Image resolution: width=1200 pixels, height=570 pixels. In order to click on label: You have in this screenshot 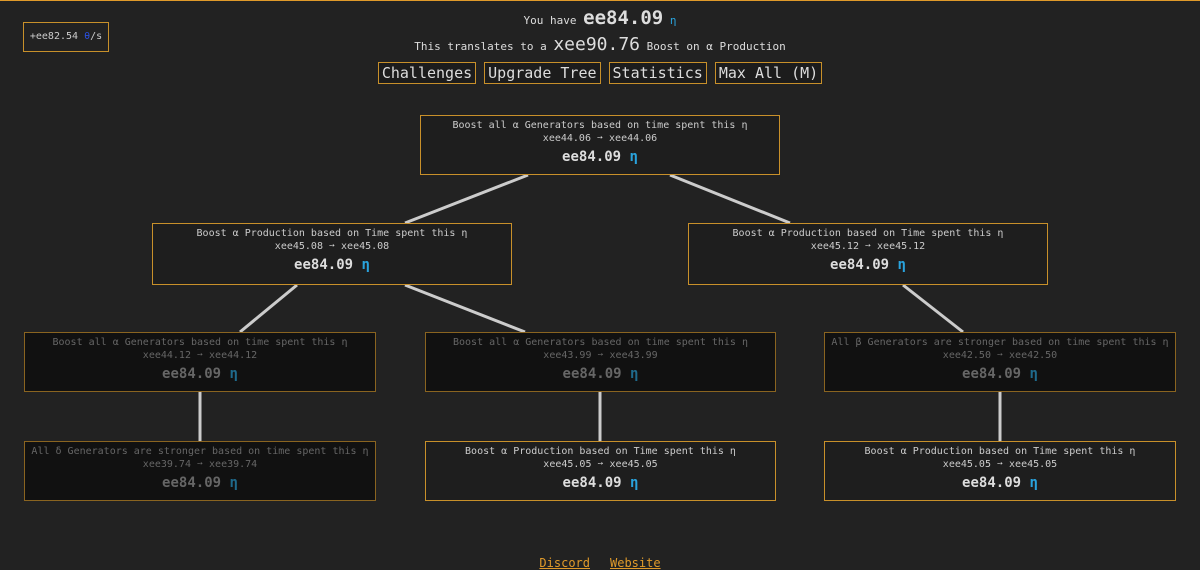, I will do `click(550, 20)`.